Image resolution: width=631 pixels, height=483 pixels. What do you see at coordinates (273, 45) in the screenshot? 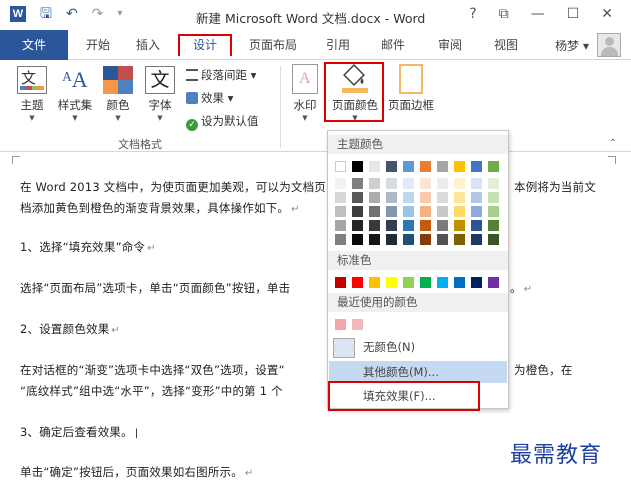
I see `tab-page-layout: 页面布局` at bounding box center [273, 45].